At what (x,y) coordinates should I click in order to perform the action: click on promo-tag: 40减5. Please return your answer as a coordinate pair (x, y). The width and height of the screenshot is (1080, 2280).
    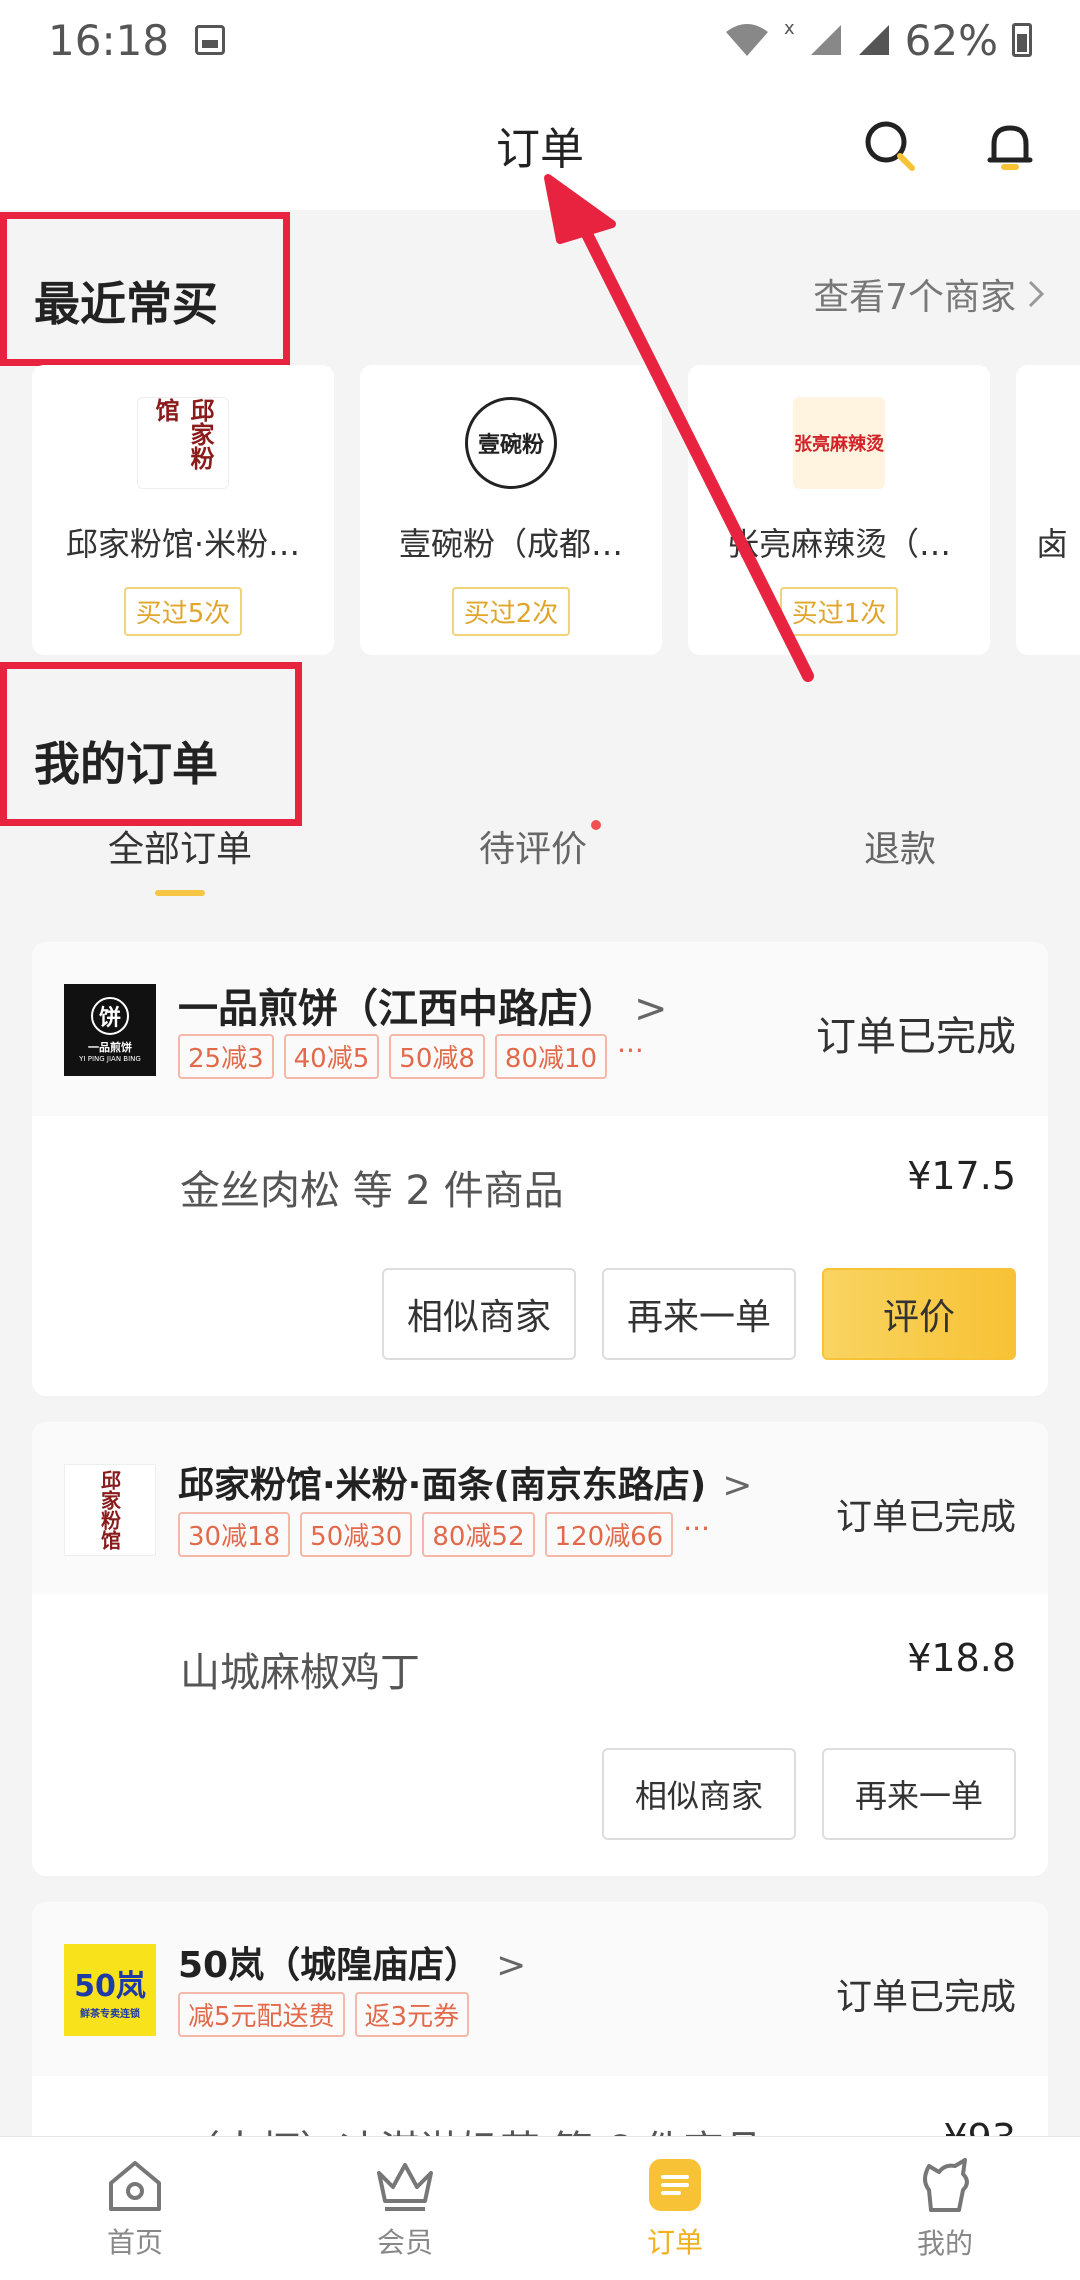
    Looking at the image, I should click on (331, 1056).